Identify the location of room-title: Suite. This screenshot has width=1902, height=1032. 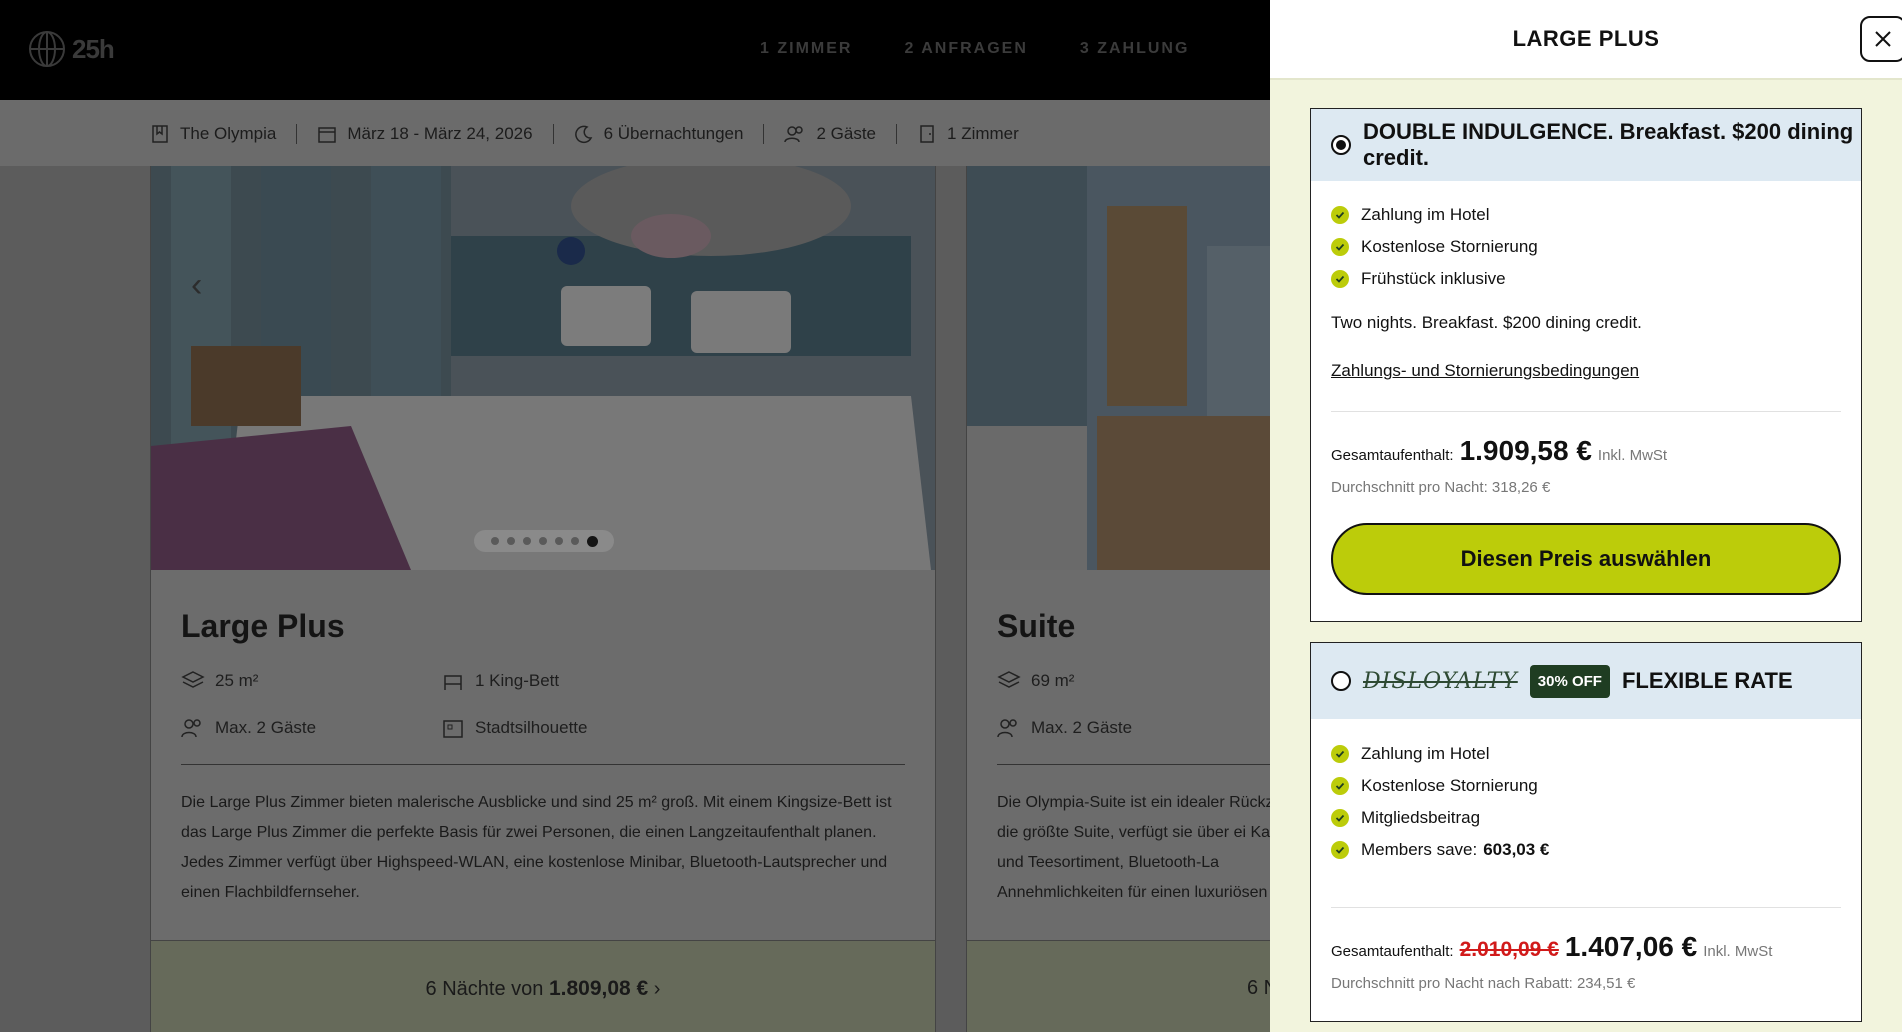
(1036, 626).